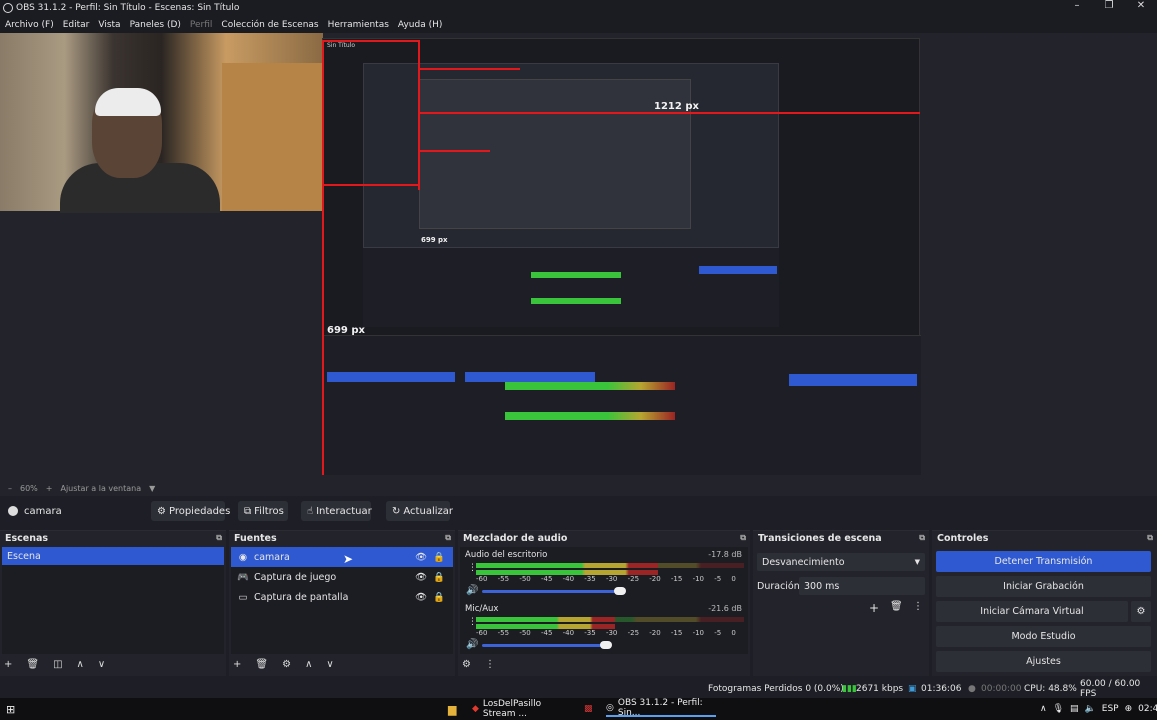 This screenshot has height=720, width=1157. Describe the element at coordinates (396, 511) in the screenshot. I see `refresh-icon: ↻` at that location.